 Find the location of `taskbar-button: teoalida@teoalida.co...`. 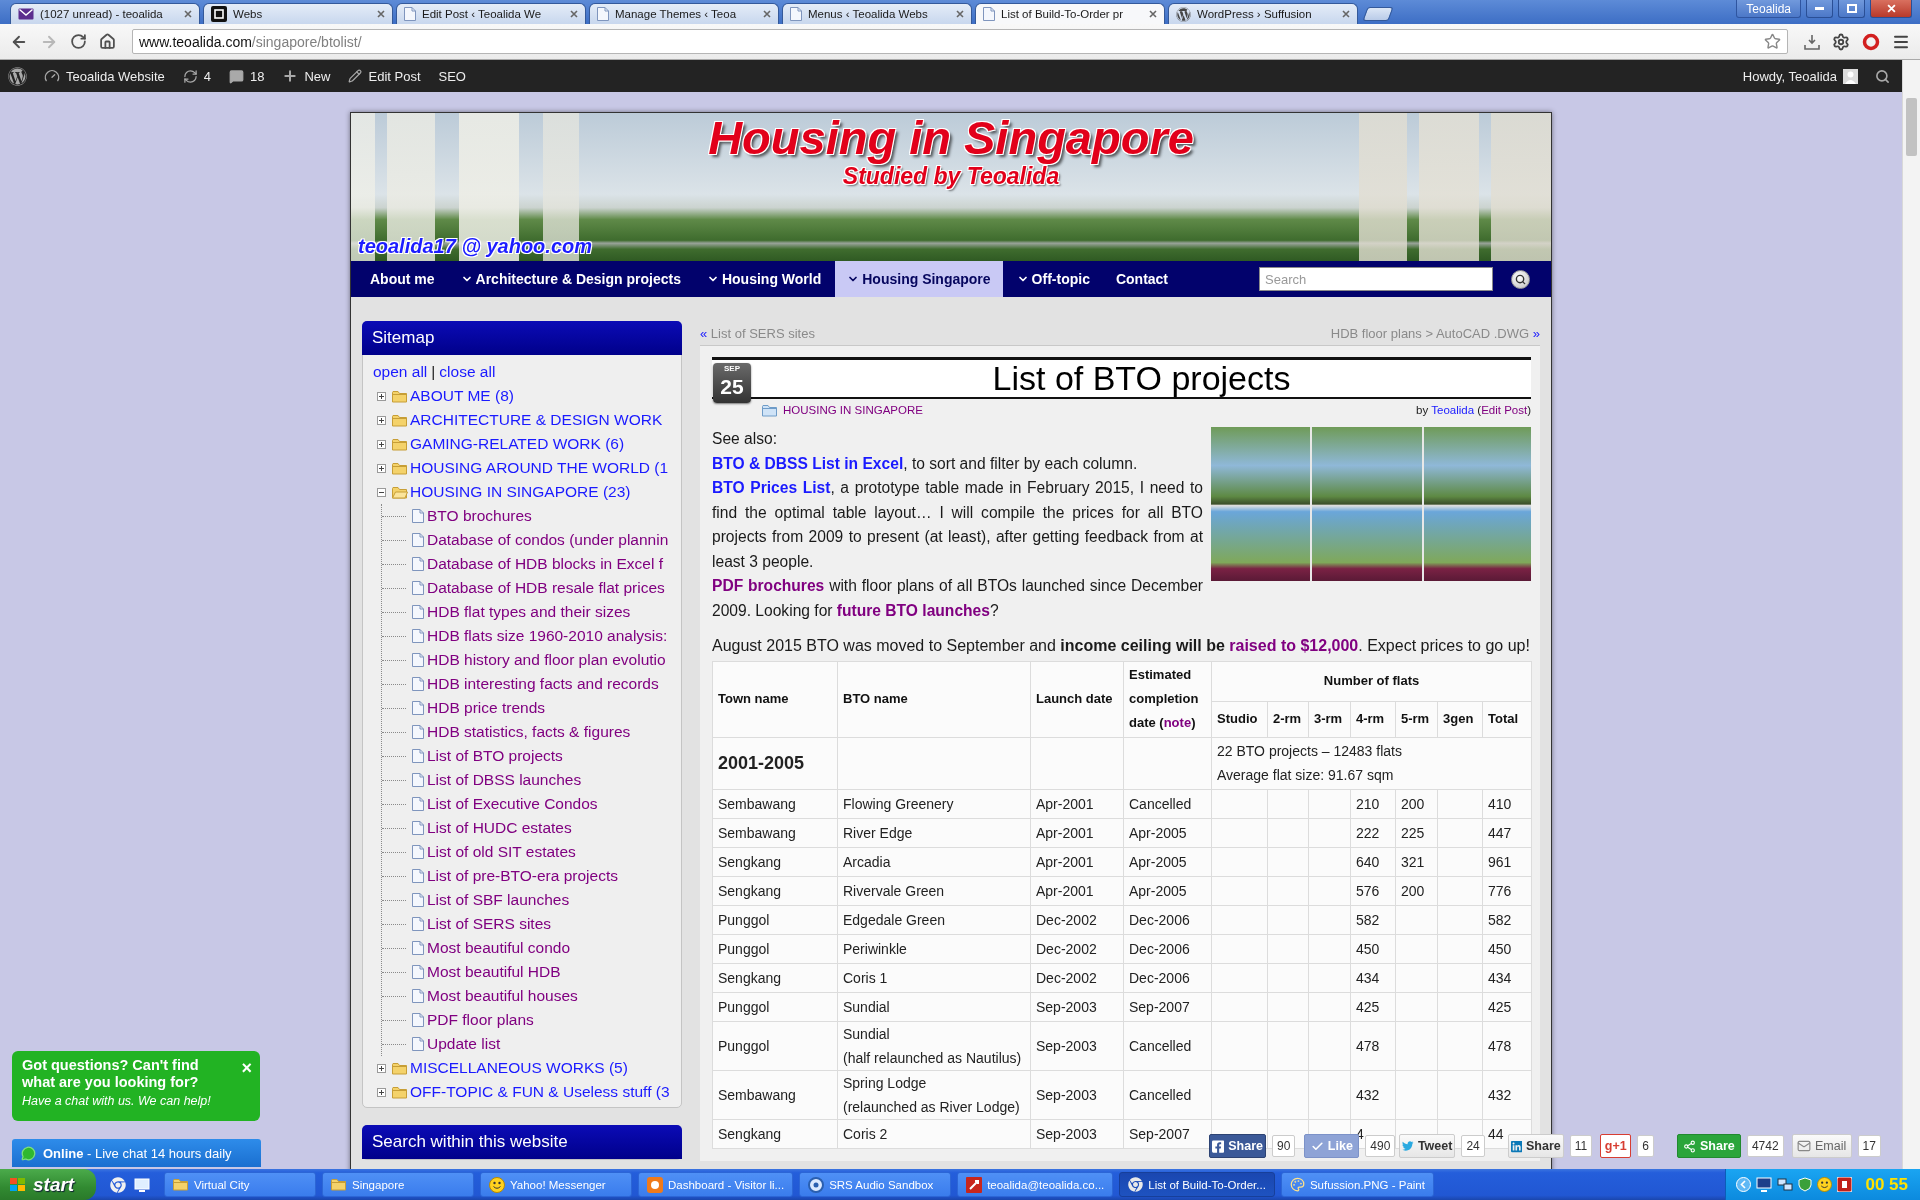

taskbar-button: teoalida@teoalida.co... is located at coordinates (1035, 1184).